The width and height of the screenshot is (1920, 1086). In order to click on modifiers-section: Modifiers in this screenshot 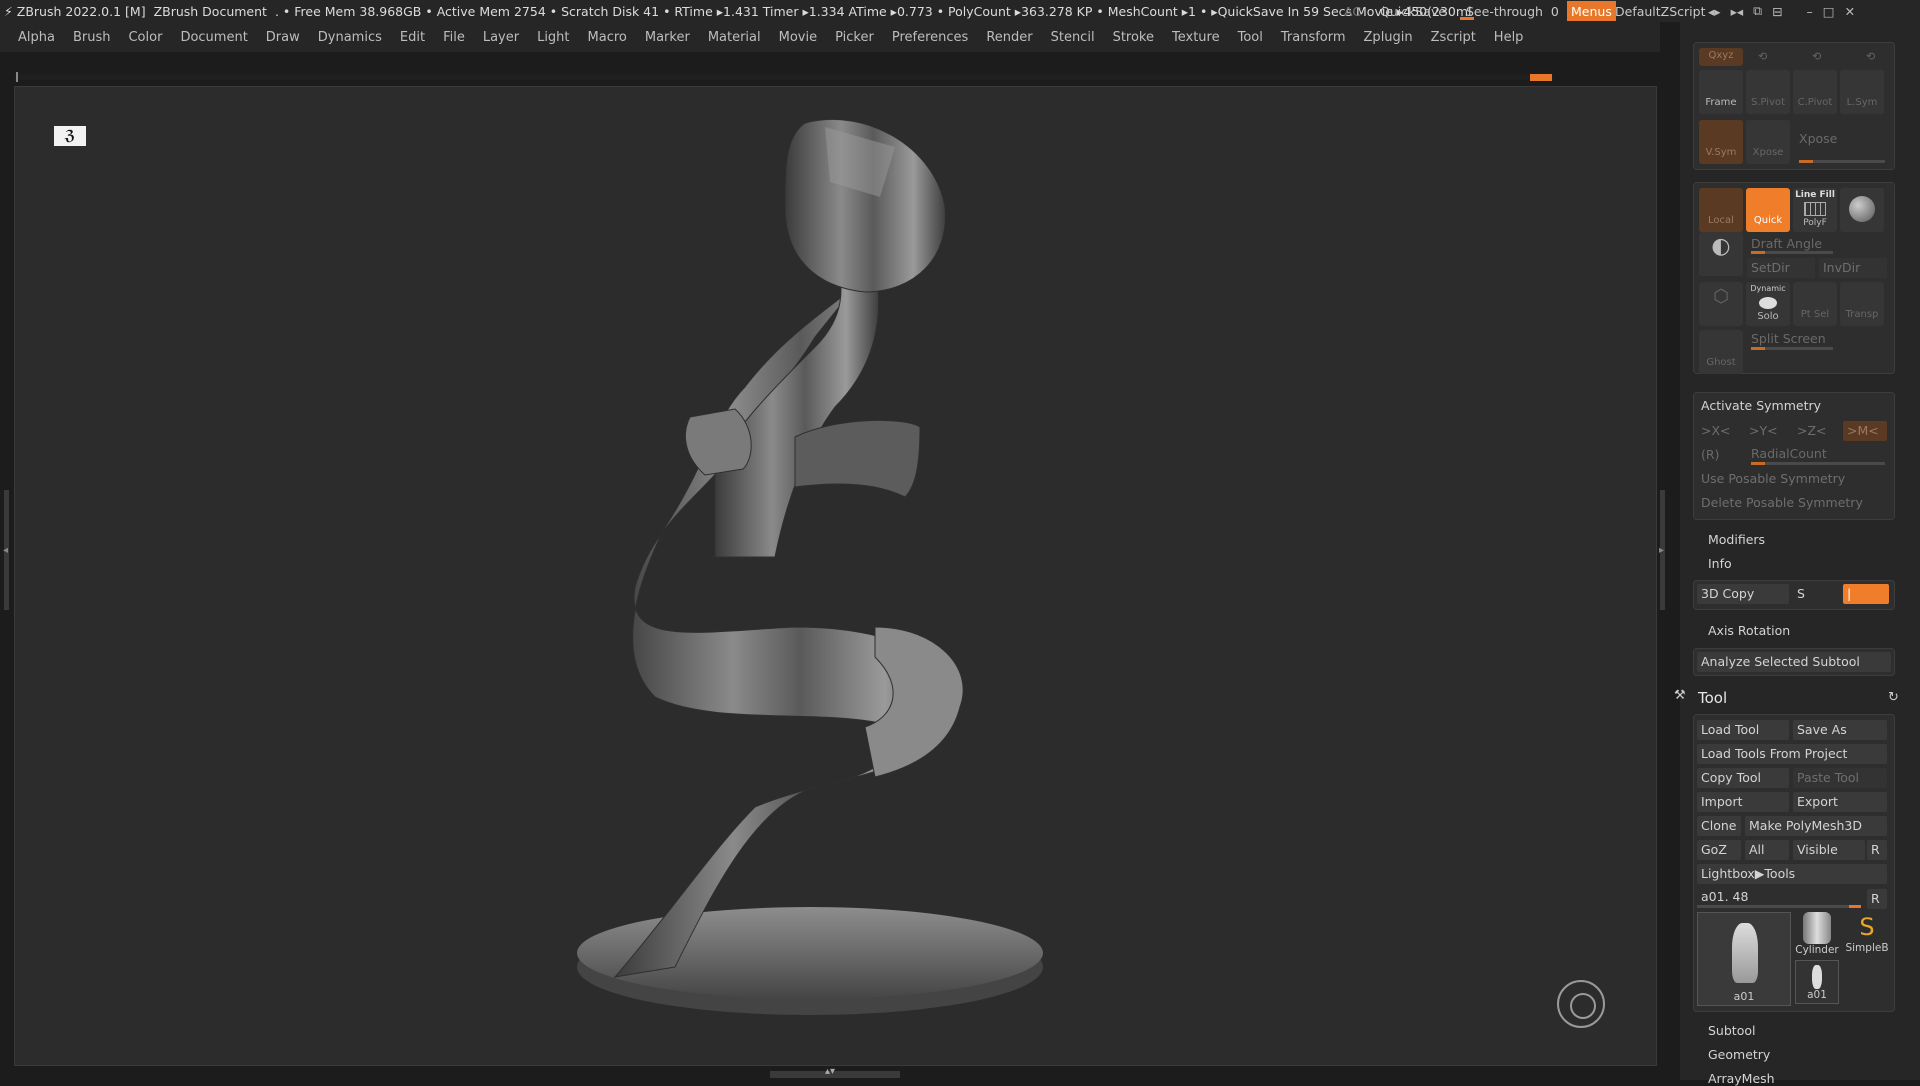, I will do `click(1736, 539)`.